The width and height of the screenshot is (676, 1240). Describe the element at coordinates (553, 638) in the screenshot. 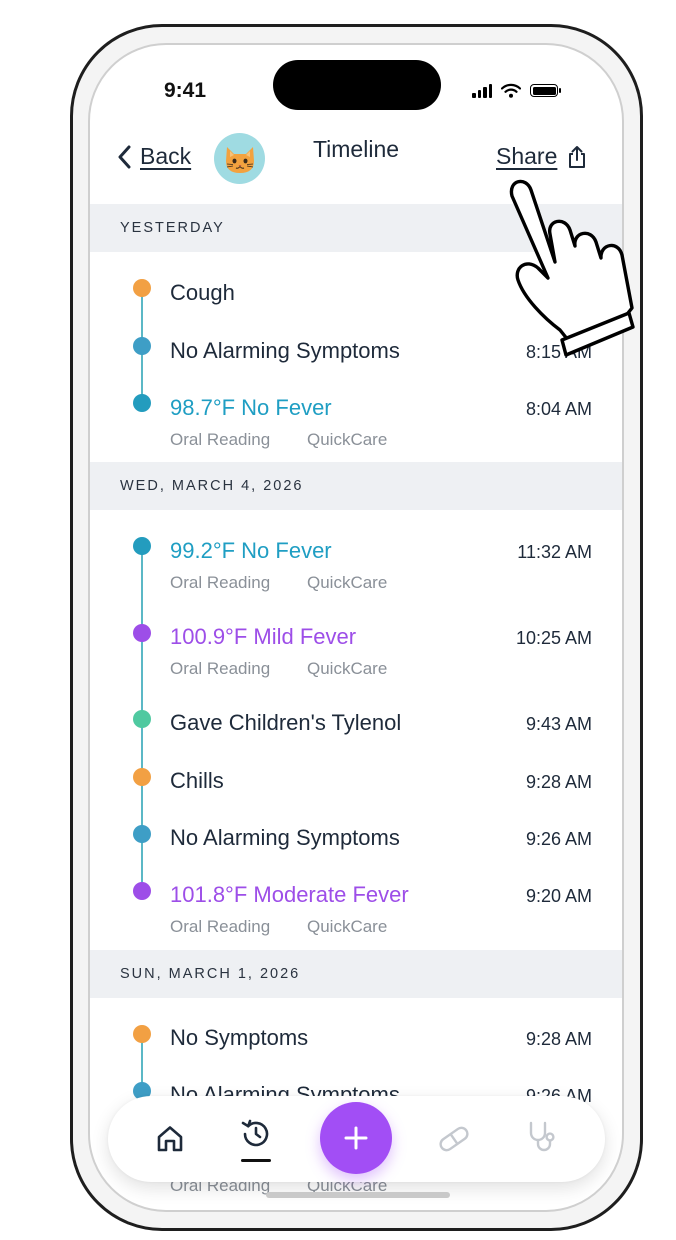

I see `event-time: 10:25 AM` at that location.